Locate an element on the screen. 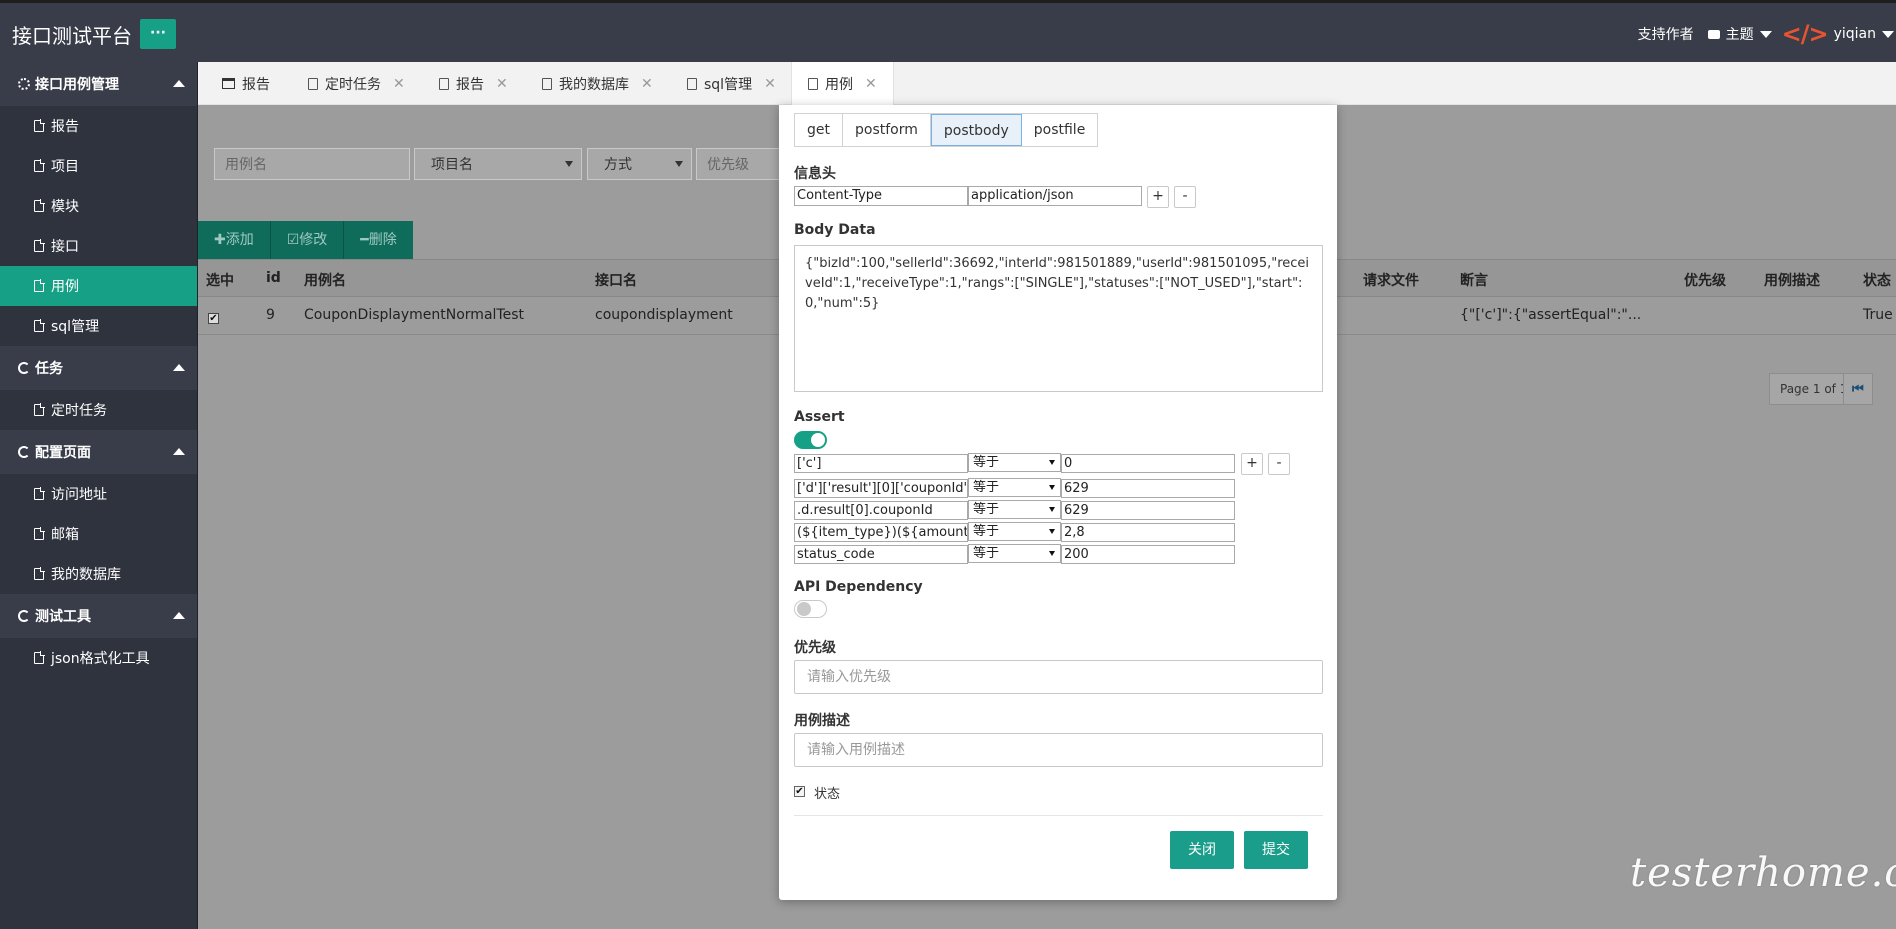 Image resolution: width=1896 pixels, height=929 pixels. edit-button: ☑修改 is located at coordinates (308, 240).